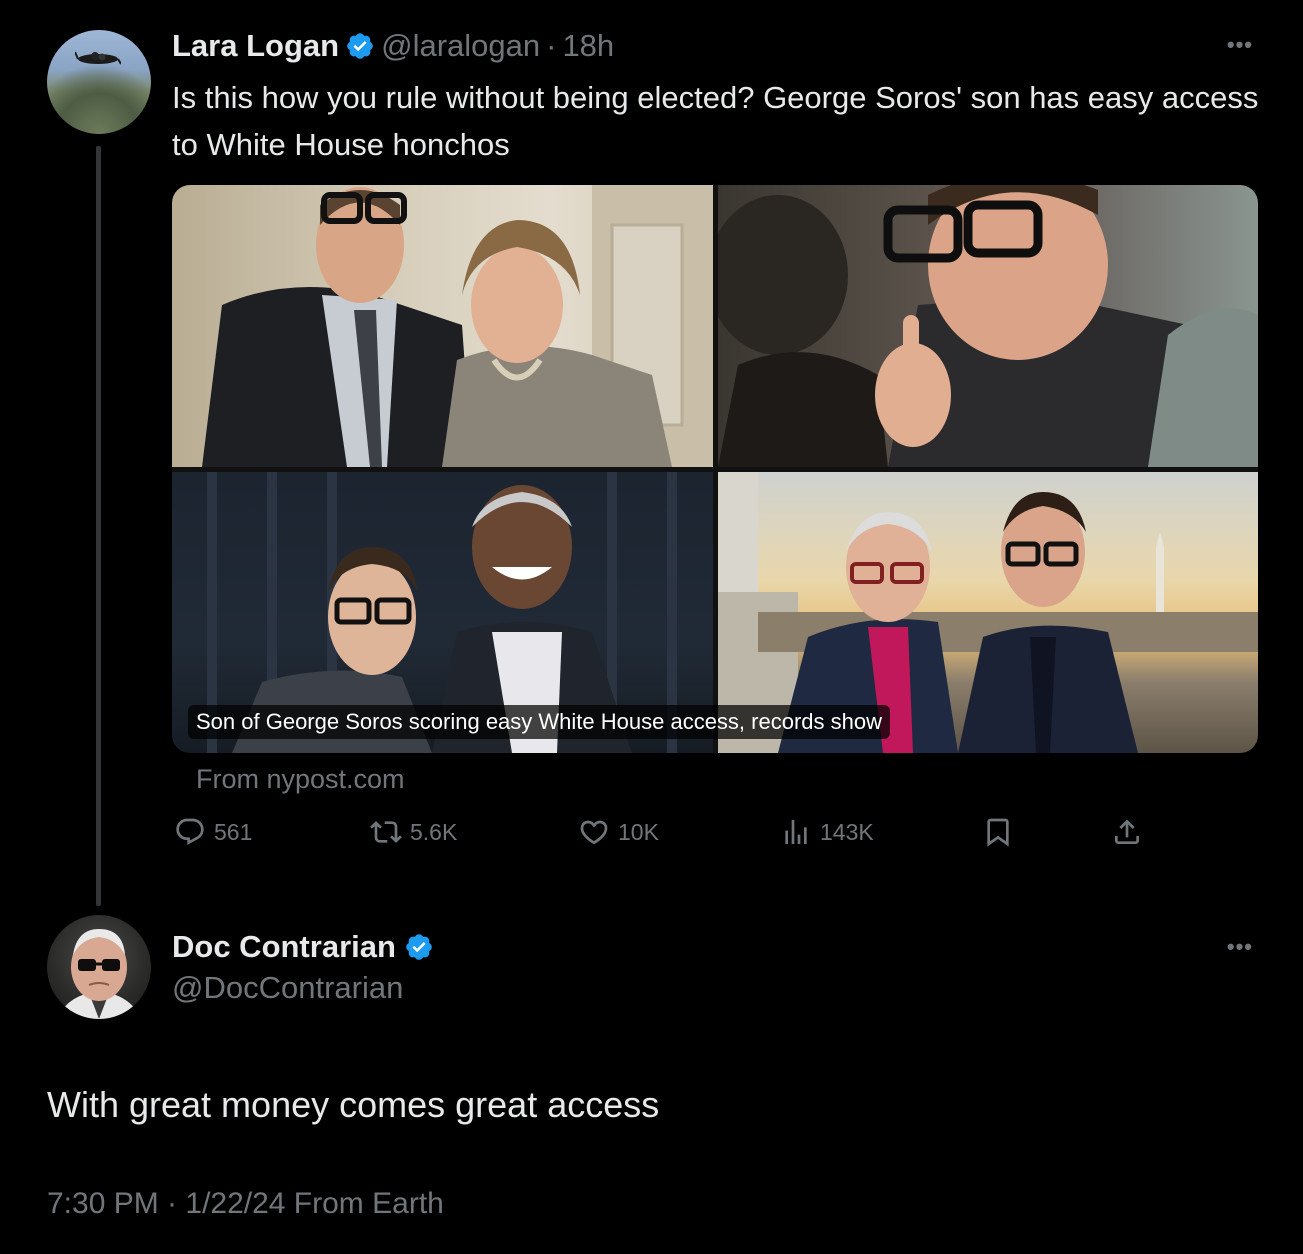 This screenshot has width=1303, height=1254. What do you see at coordinates (460, 46) in the screenshot?
I see `author-handle: @laralogan` at bounding box center [460, 46].